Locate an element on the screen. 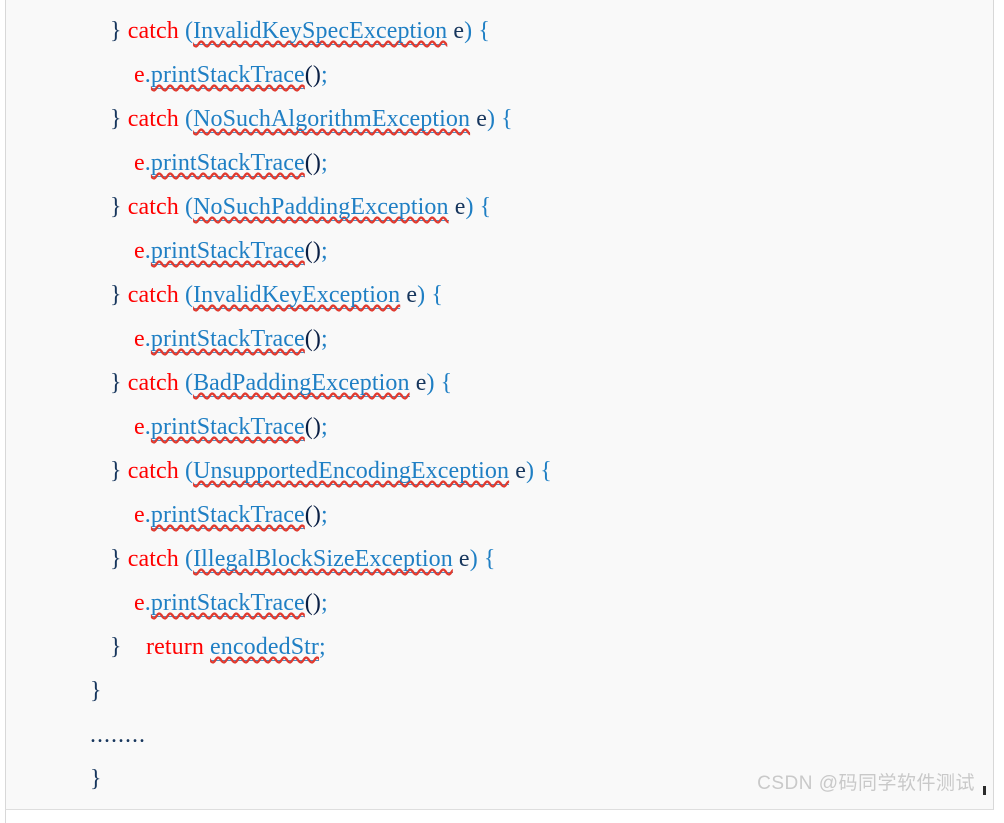 This screenshot has height=823, width=1004. code-token-type: UnsupportedEncodingException is located at coordinates (351, 471).